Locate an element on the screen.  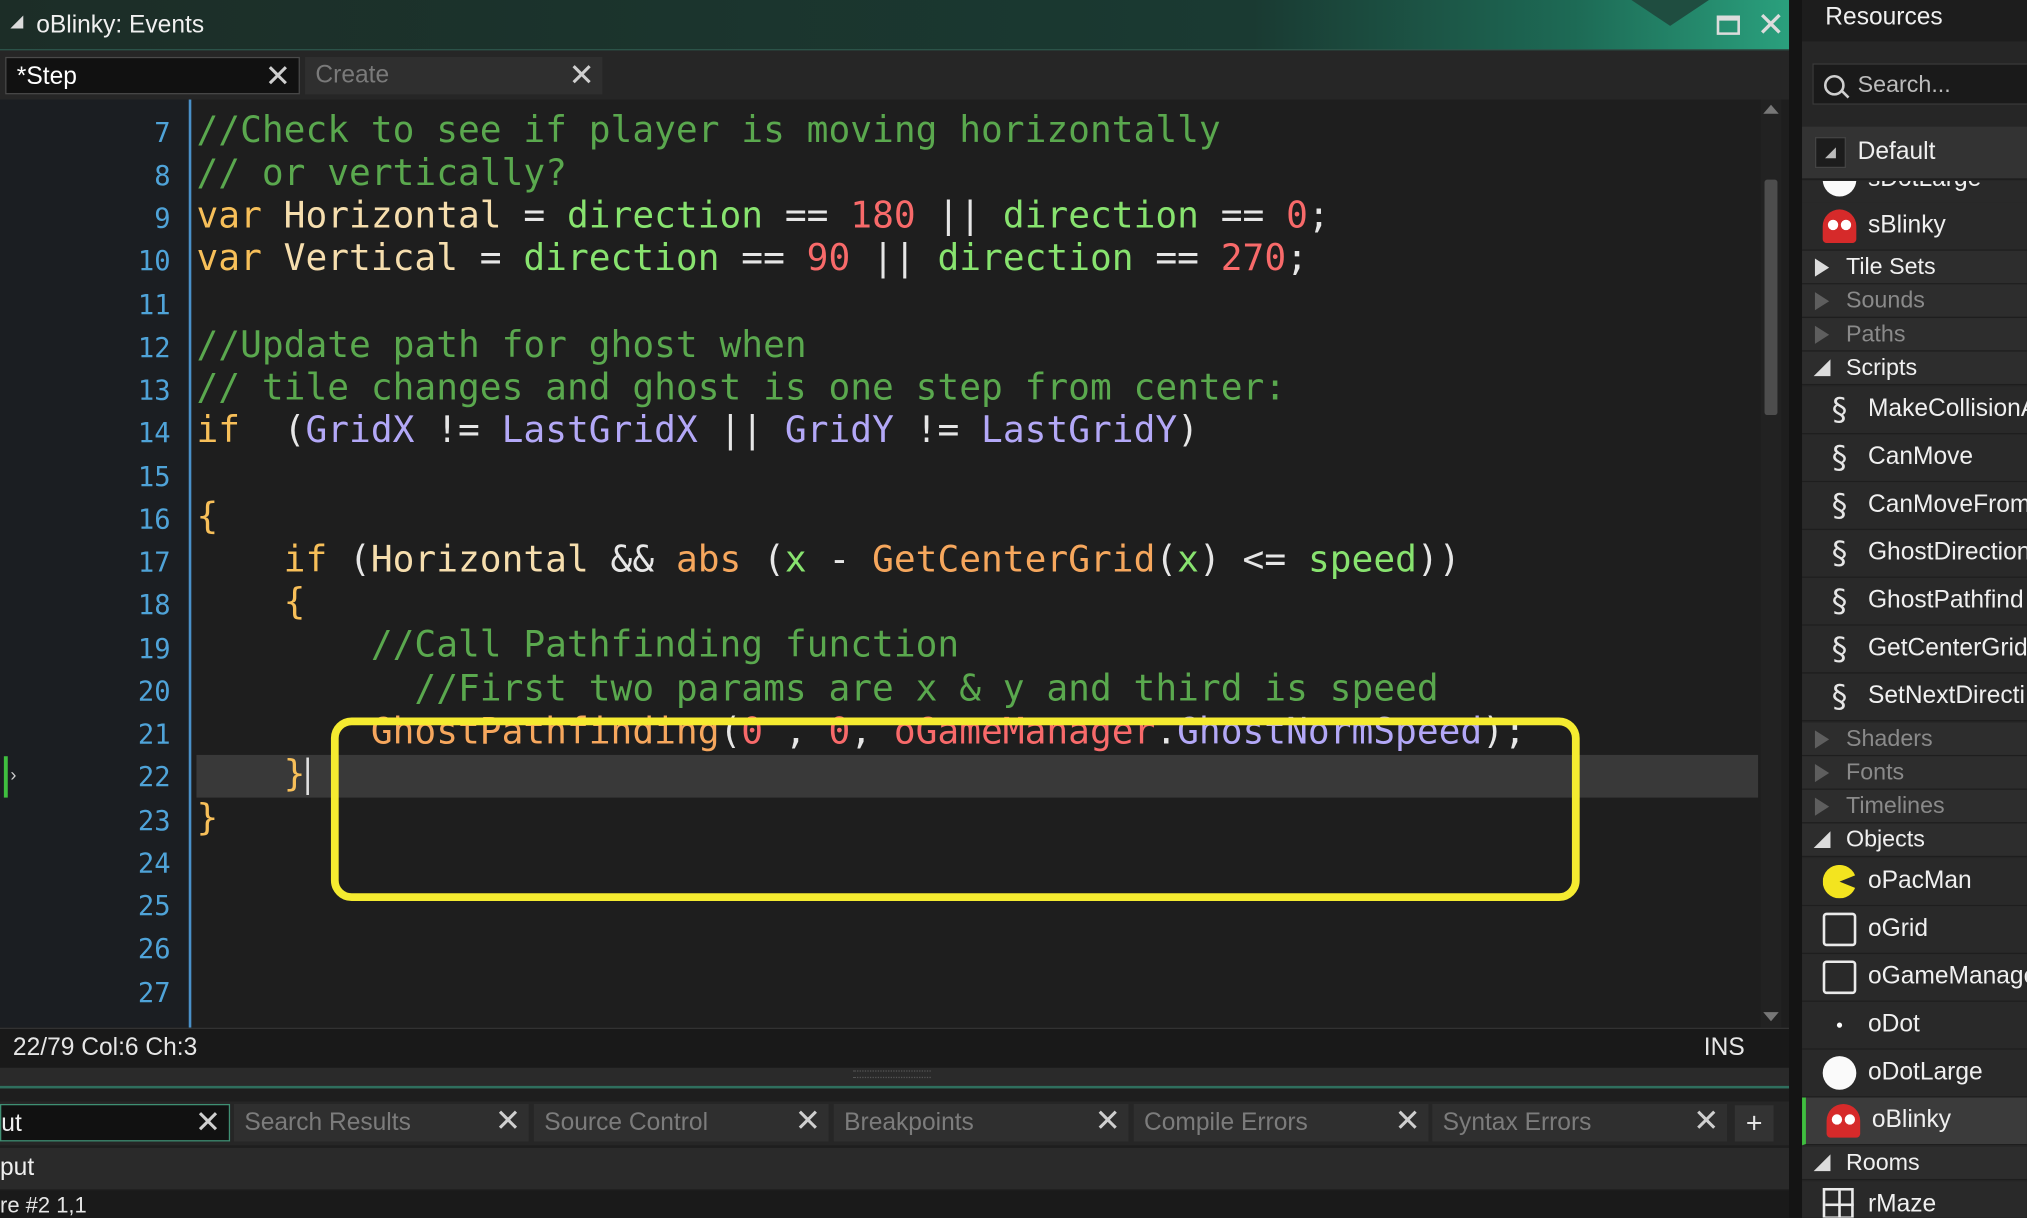
folder-label: Tile Sets is located at coordinates (1890, 266).